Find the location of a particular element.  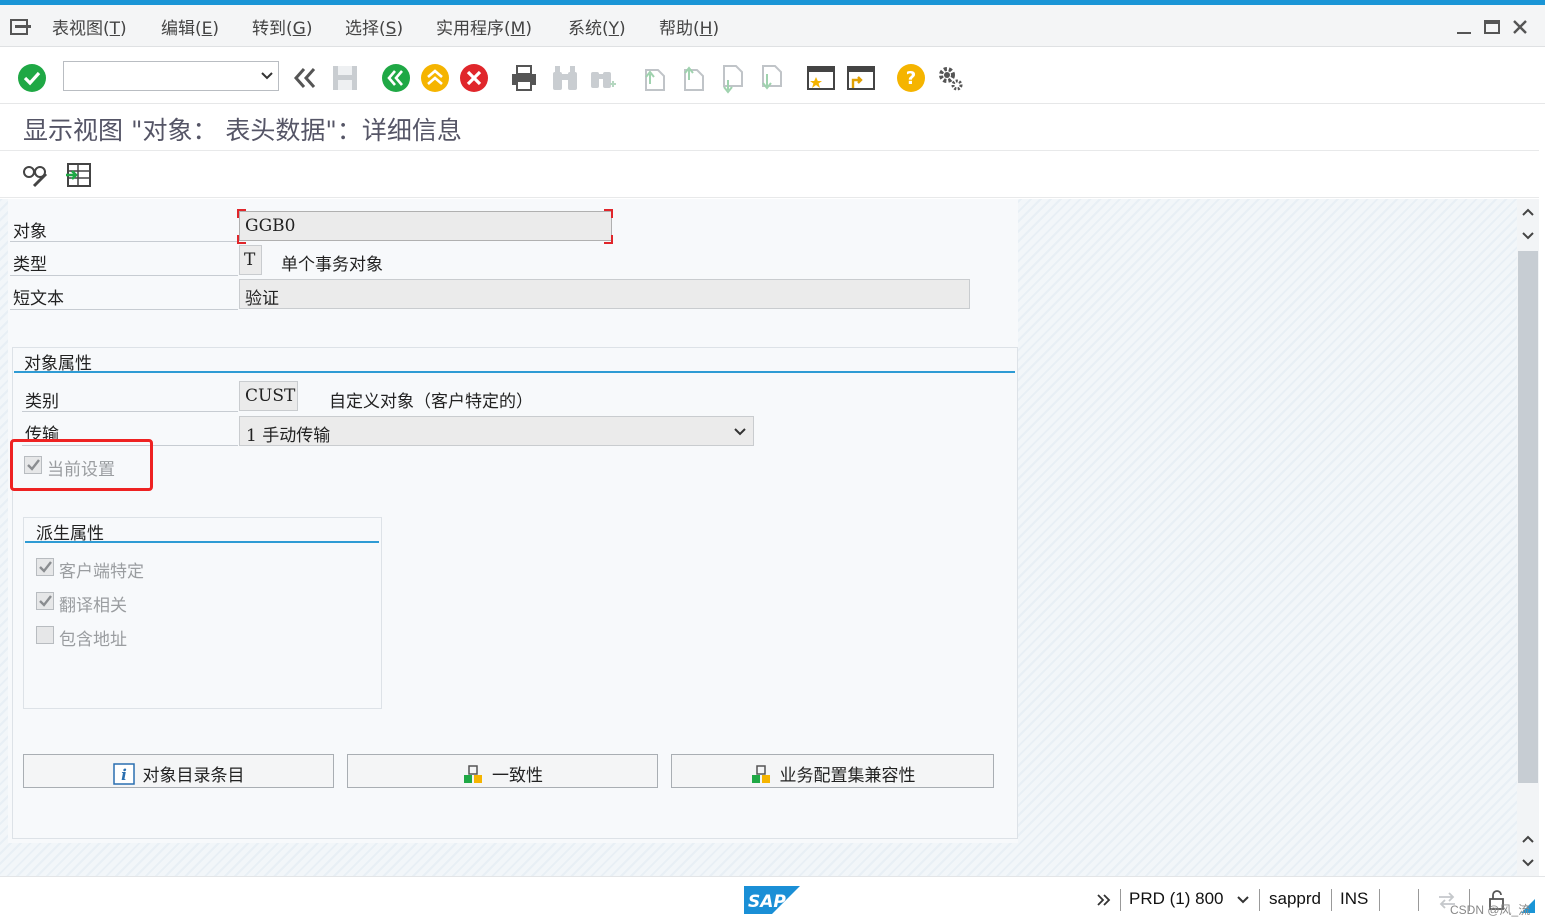

maximize-icon is located at coordinates (1492, 27).